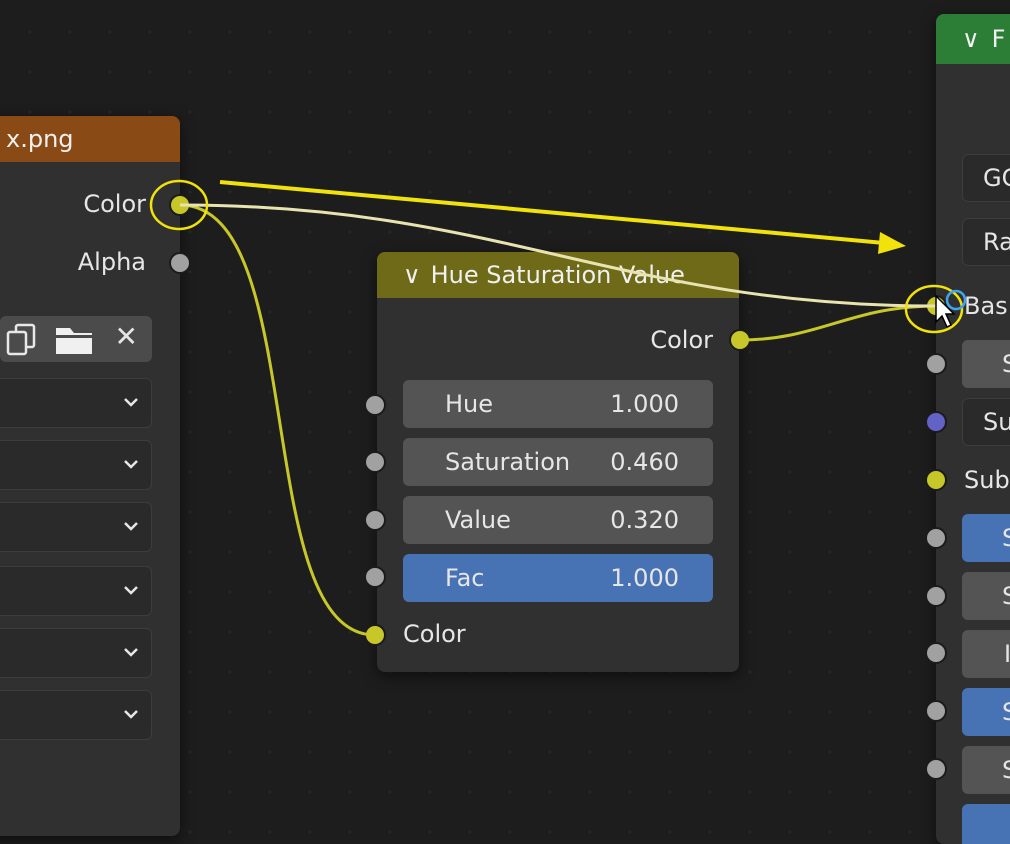  What do you see at coordinates (996, 422) in the screenshot?
I see `bsdf-input-field-2-label: Su` at bounding box center [996, 422].